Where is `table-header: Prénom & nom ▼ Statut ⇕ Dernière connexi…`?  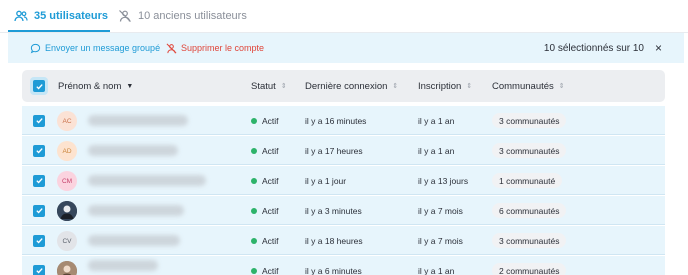 table-header: Prénom & nom ▼ Statut ⇕ Dernière connexi… is located at coordinates (343, 86).